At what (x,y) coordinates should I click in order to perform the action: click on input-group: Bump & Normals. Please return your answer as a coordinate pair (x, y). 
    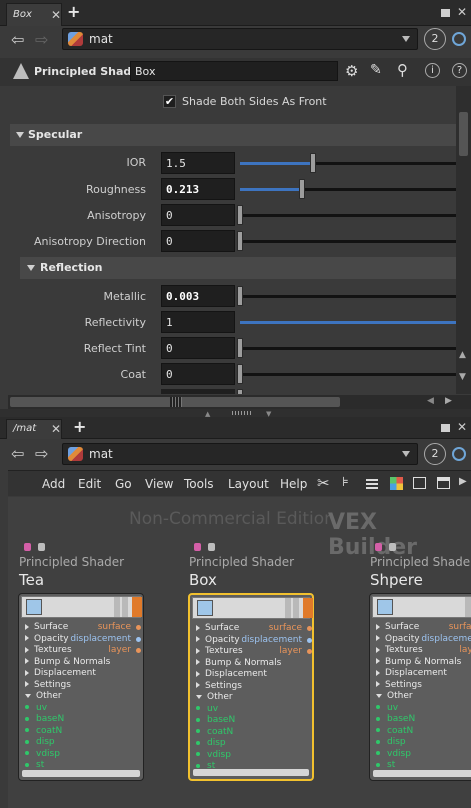
    Looking at the image, I should click on (254, 664).